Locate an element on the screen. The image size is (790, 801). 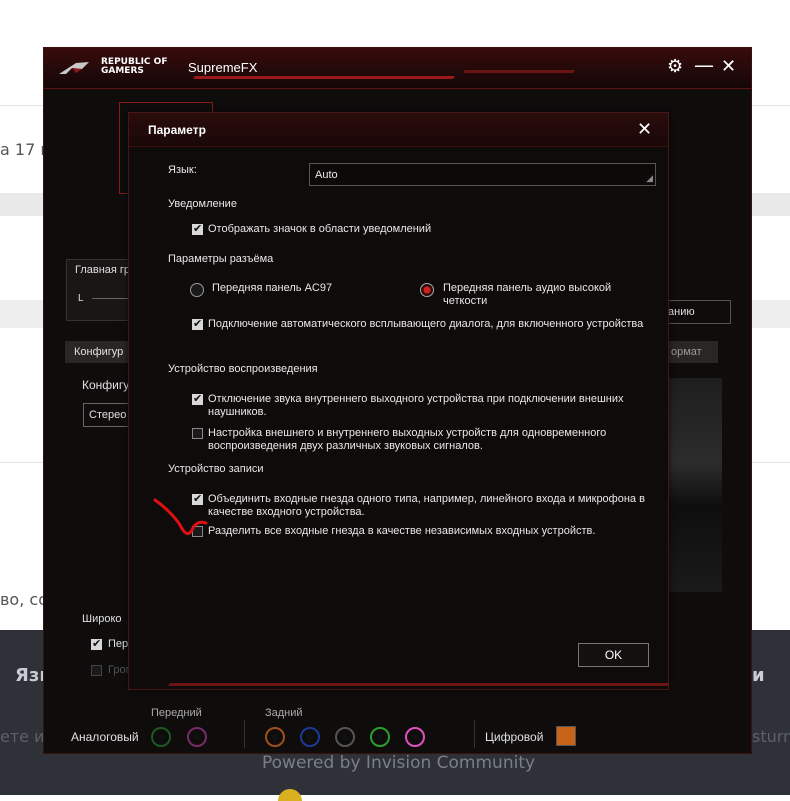
rog-logo-text: REPUBLIC OF GAMERS is located at coordinates (134, 66).